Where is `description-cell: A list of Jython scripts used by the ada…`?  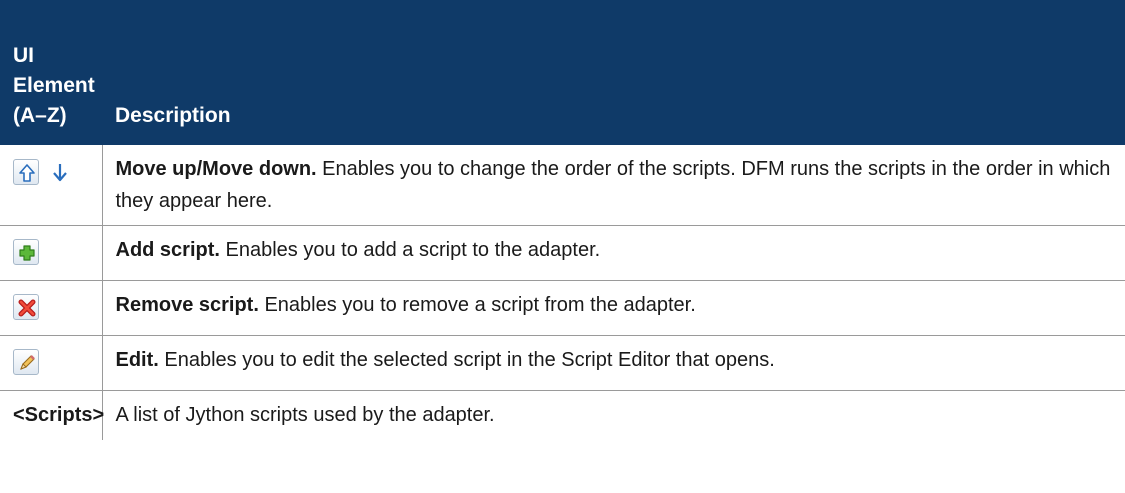 description-cell: A list of Jython scripts used by the ada… is located at coordinates (613, 415).